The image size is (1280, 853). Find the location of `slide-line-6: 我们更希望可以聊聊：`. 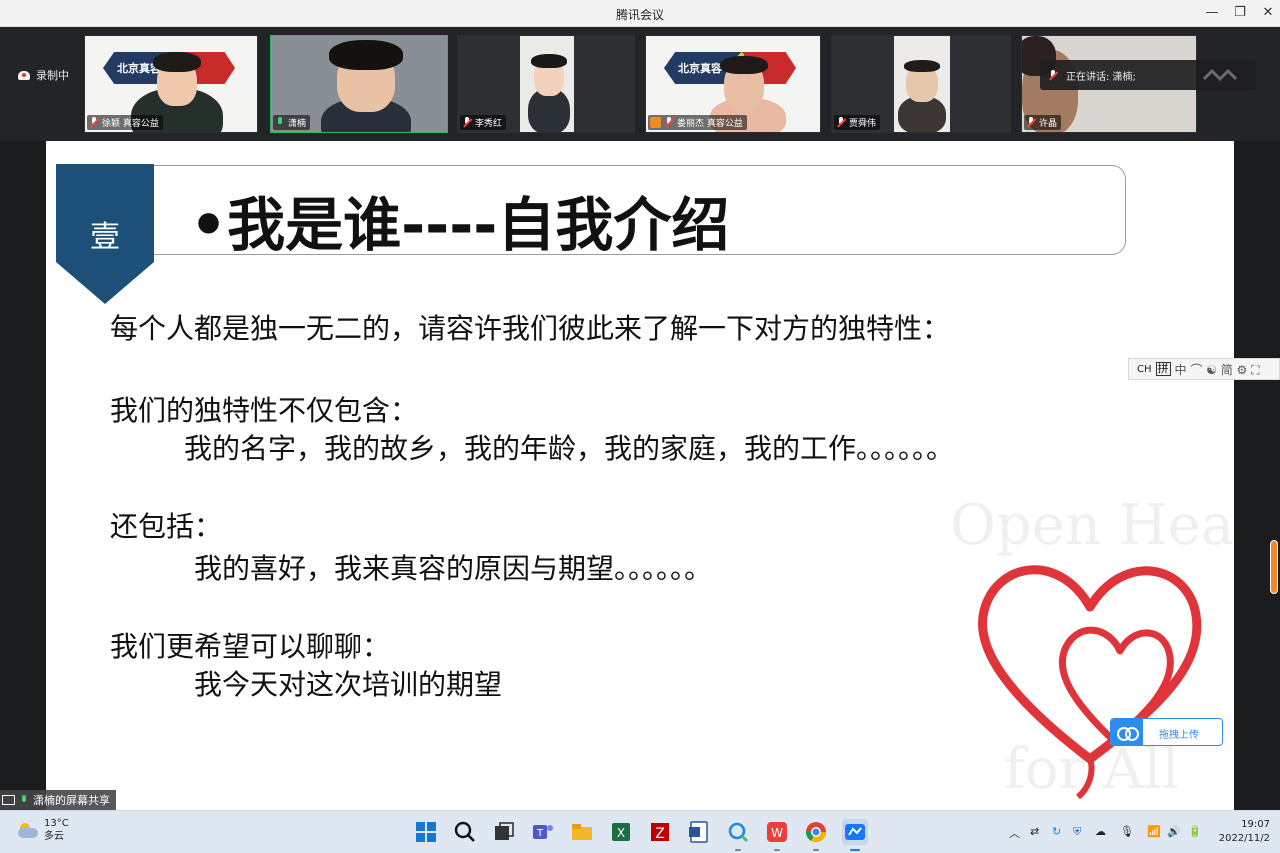

slide-line-6: 我们更希望可以聊聊： is located at coordinates (250, 646).